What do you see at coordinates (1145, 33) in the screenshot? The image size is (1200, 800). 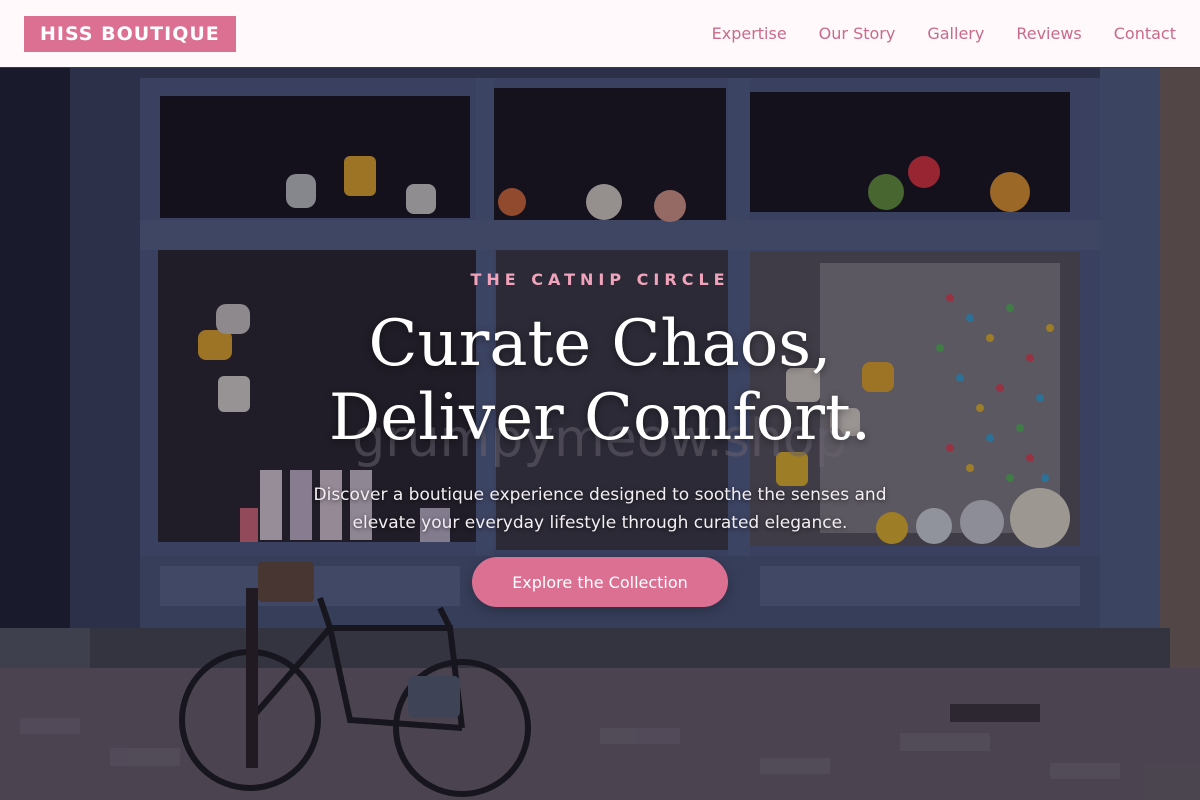 I see `nav-link-contact: Contact` at bounding box center [1145, 33].